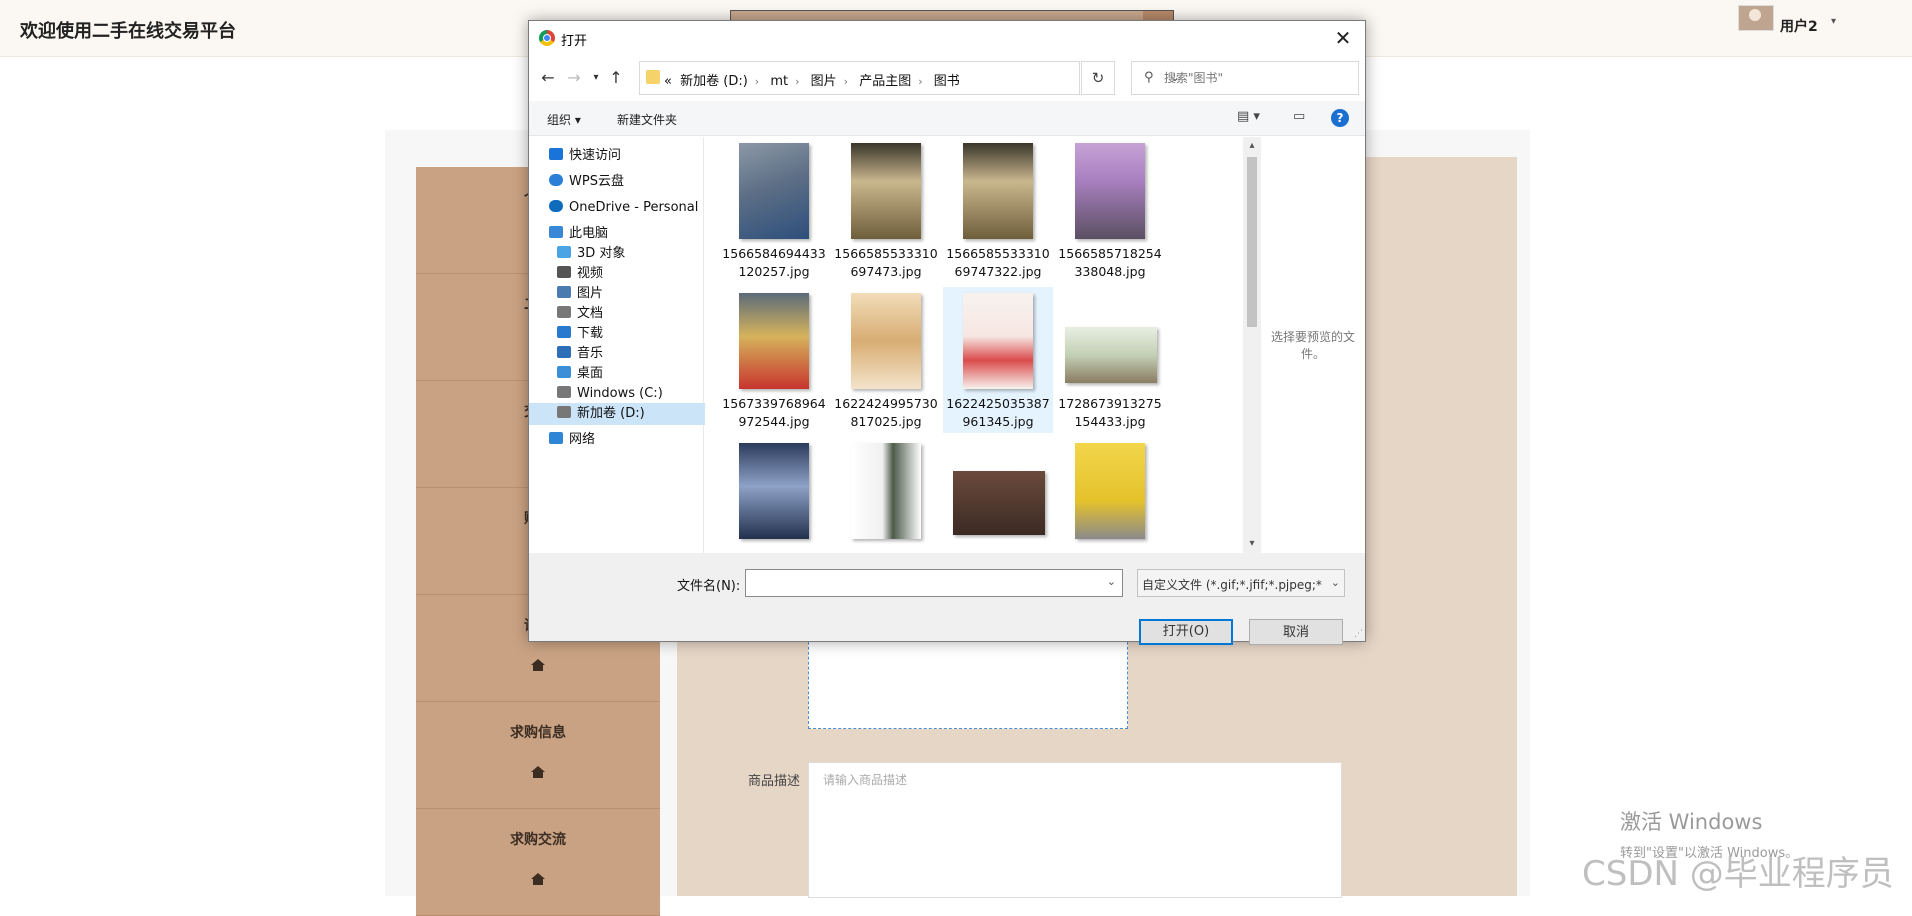 The image size is (1912, 916). What do you see at coordinates (934, 583) in the screenshot?
I see `filename-input: ⌄` at bounding box center [934, 583].